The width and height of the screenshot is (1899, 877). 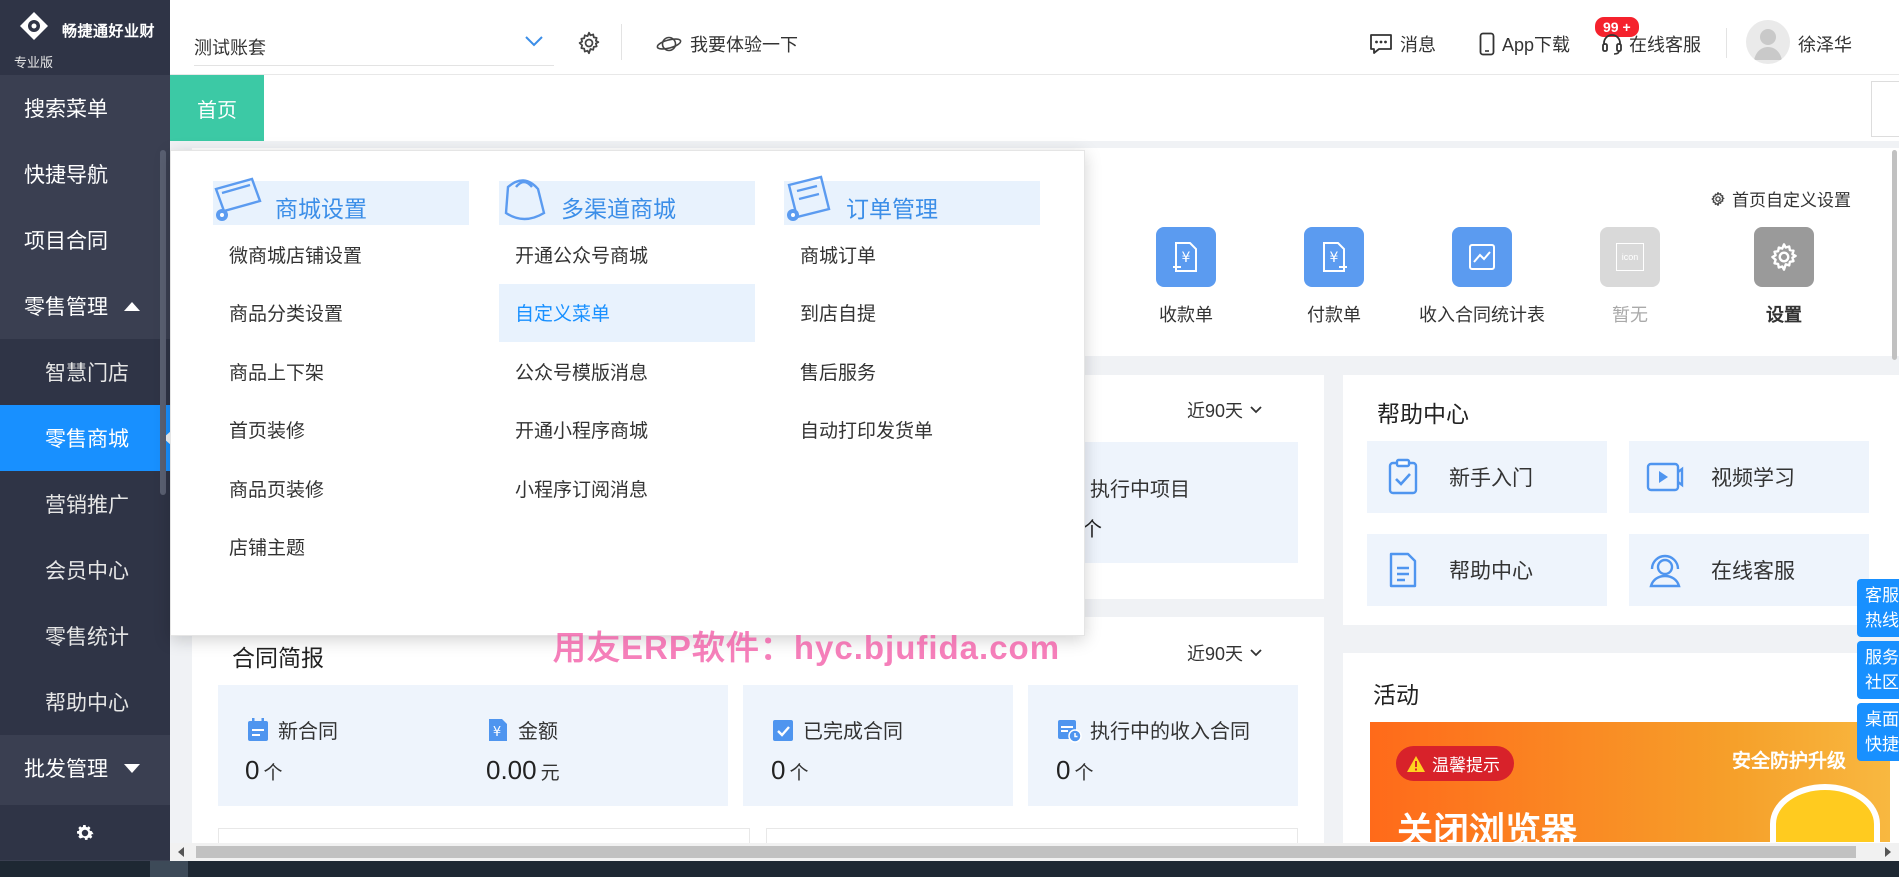 What do you see at coordinates (1888, 852) in the screenshot?
I see `scroll-right-arrow-icon` at bounding box center [1888, 852].